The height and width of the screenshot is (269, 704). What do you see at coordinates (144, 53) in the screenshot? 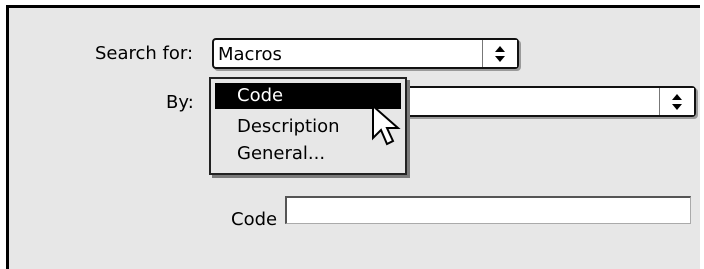
I see `search-for-label: Search for:` at bounding box center [144, 53].